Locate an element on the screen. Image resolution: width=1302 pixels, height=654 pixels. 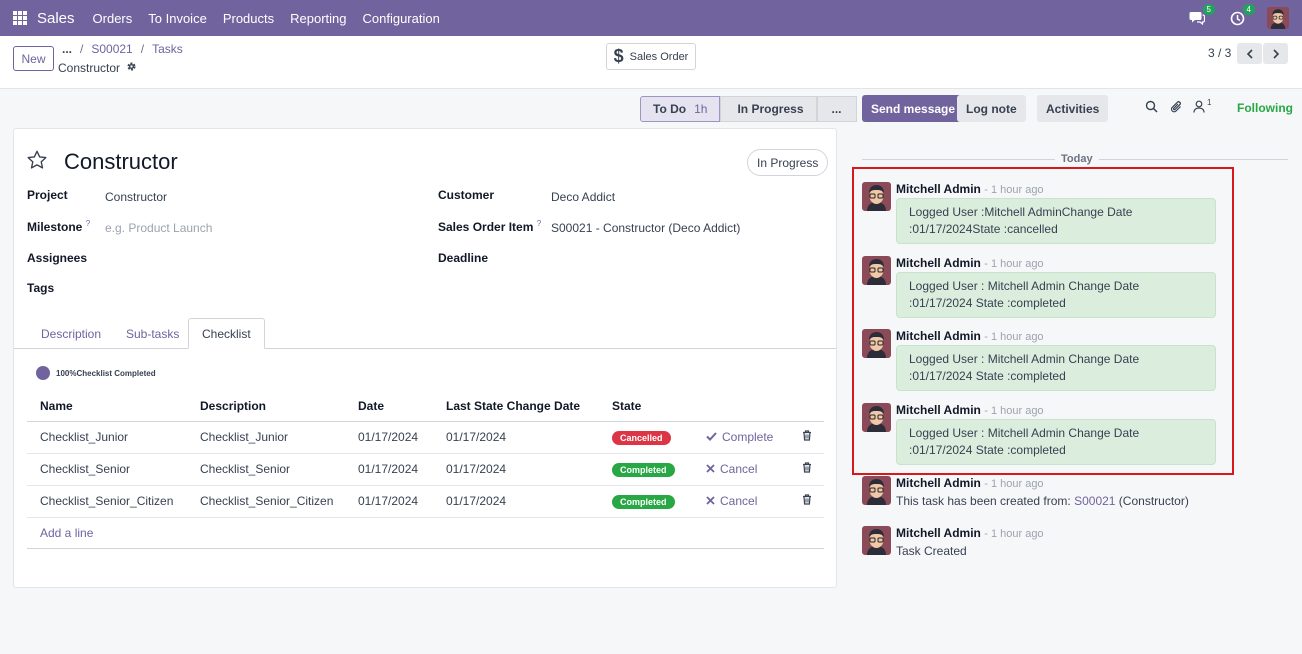
cell-name: Checklist_Junior is located at coordinates (107, 437).